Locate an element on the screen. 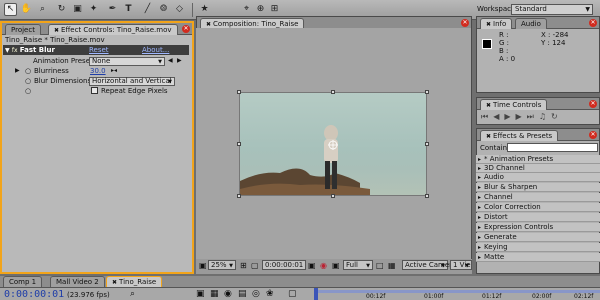 The width and height of the screenshot is (600, 300). axis-mode-view: ⊞ is located at coordinates (274, 9).